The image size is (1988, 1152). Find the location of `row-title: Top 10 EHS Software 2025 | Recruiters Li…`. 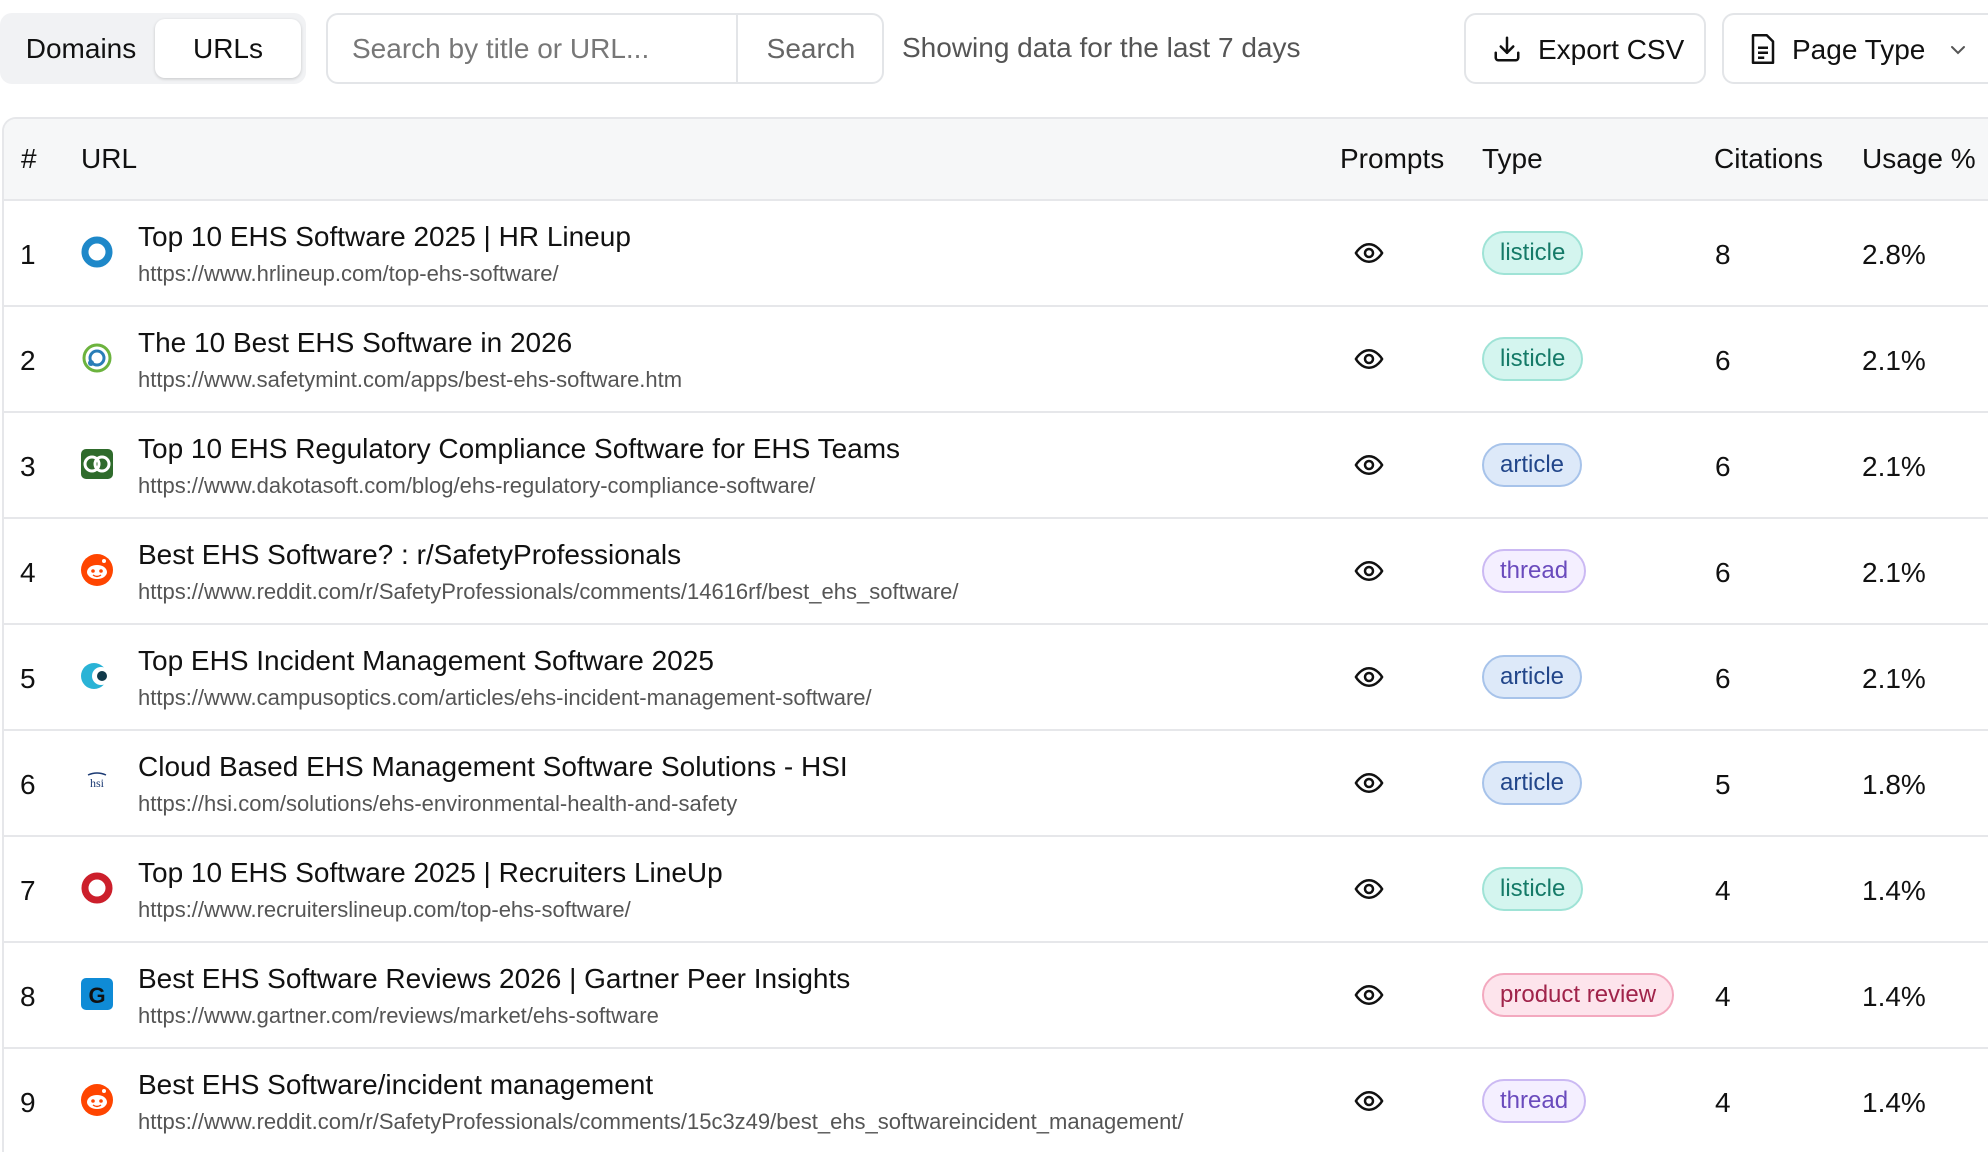

row-title: Top 10 EHS Software 2025 | Recruiters Li… is located at coordinates (430, 873).